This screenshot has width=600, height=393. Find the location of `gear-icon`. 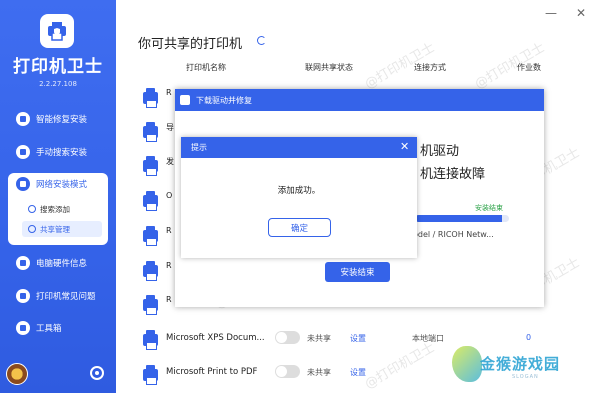

gear-icon is located at coordinates (97, 373).